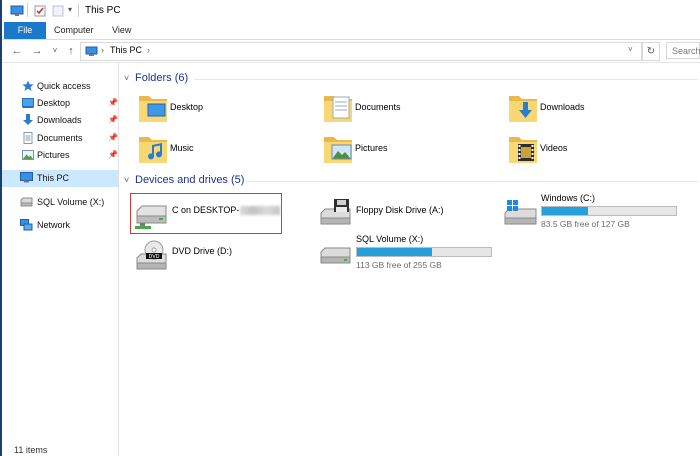  Describe the element at coordinates (17, 51) in the screenshot. I see `back-arrow-icon: ←` at that location.